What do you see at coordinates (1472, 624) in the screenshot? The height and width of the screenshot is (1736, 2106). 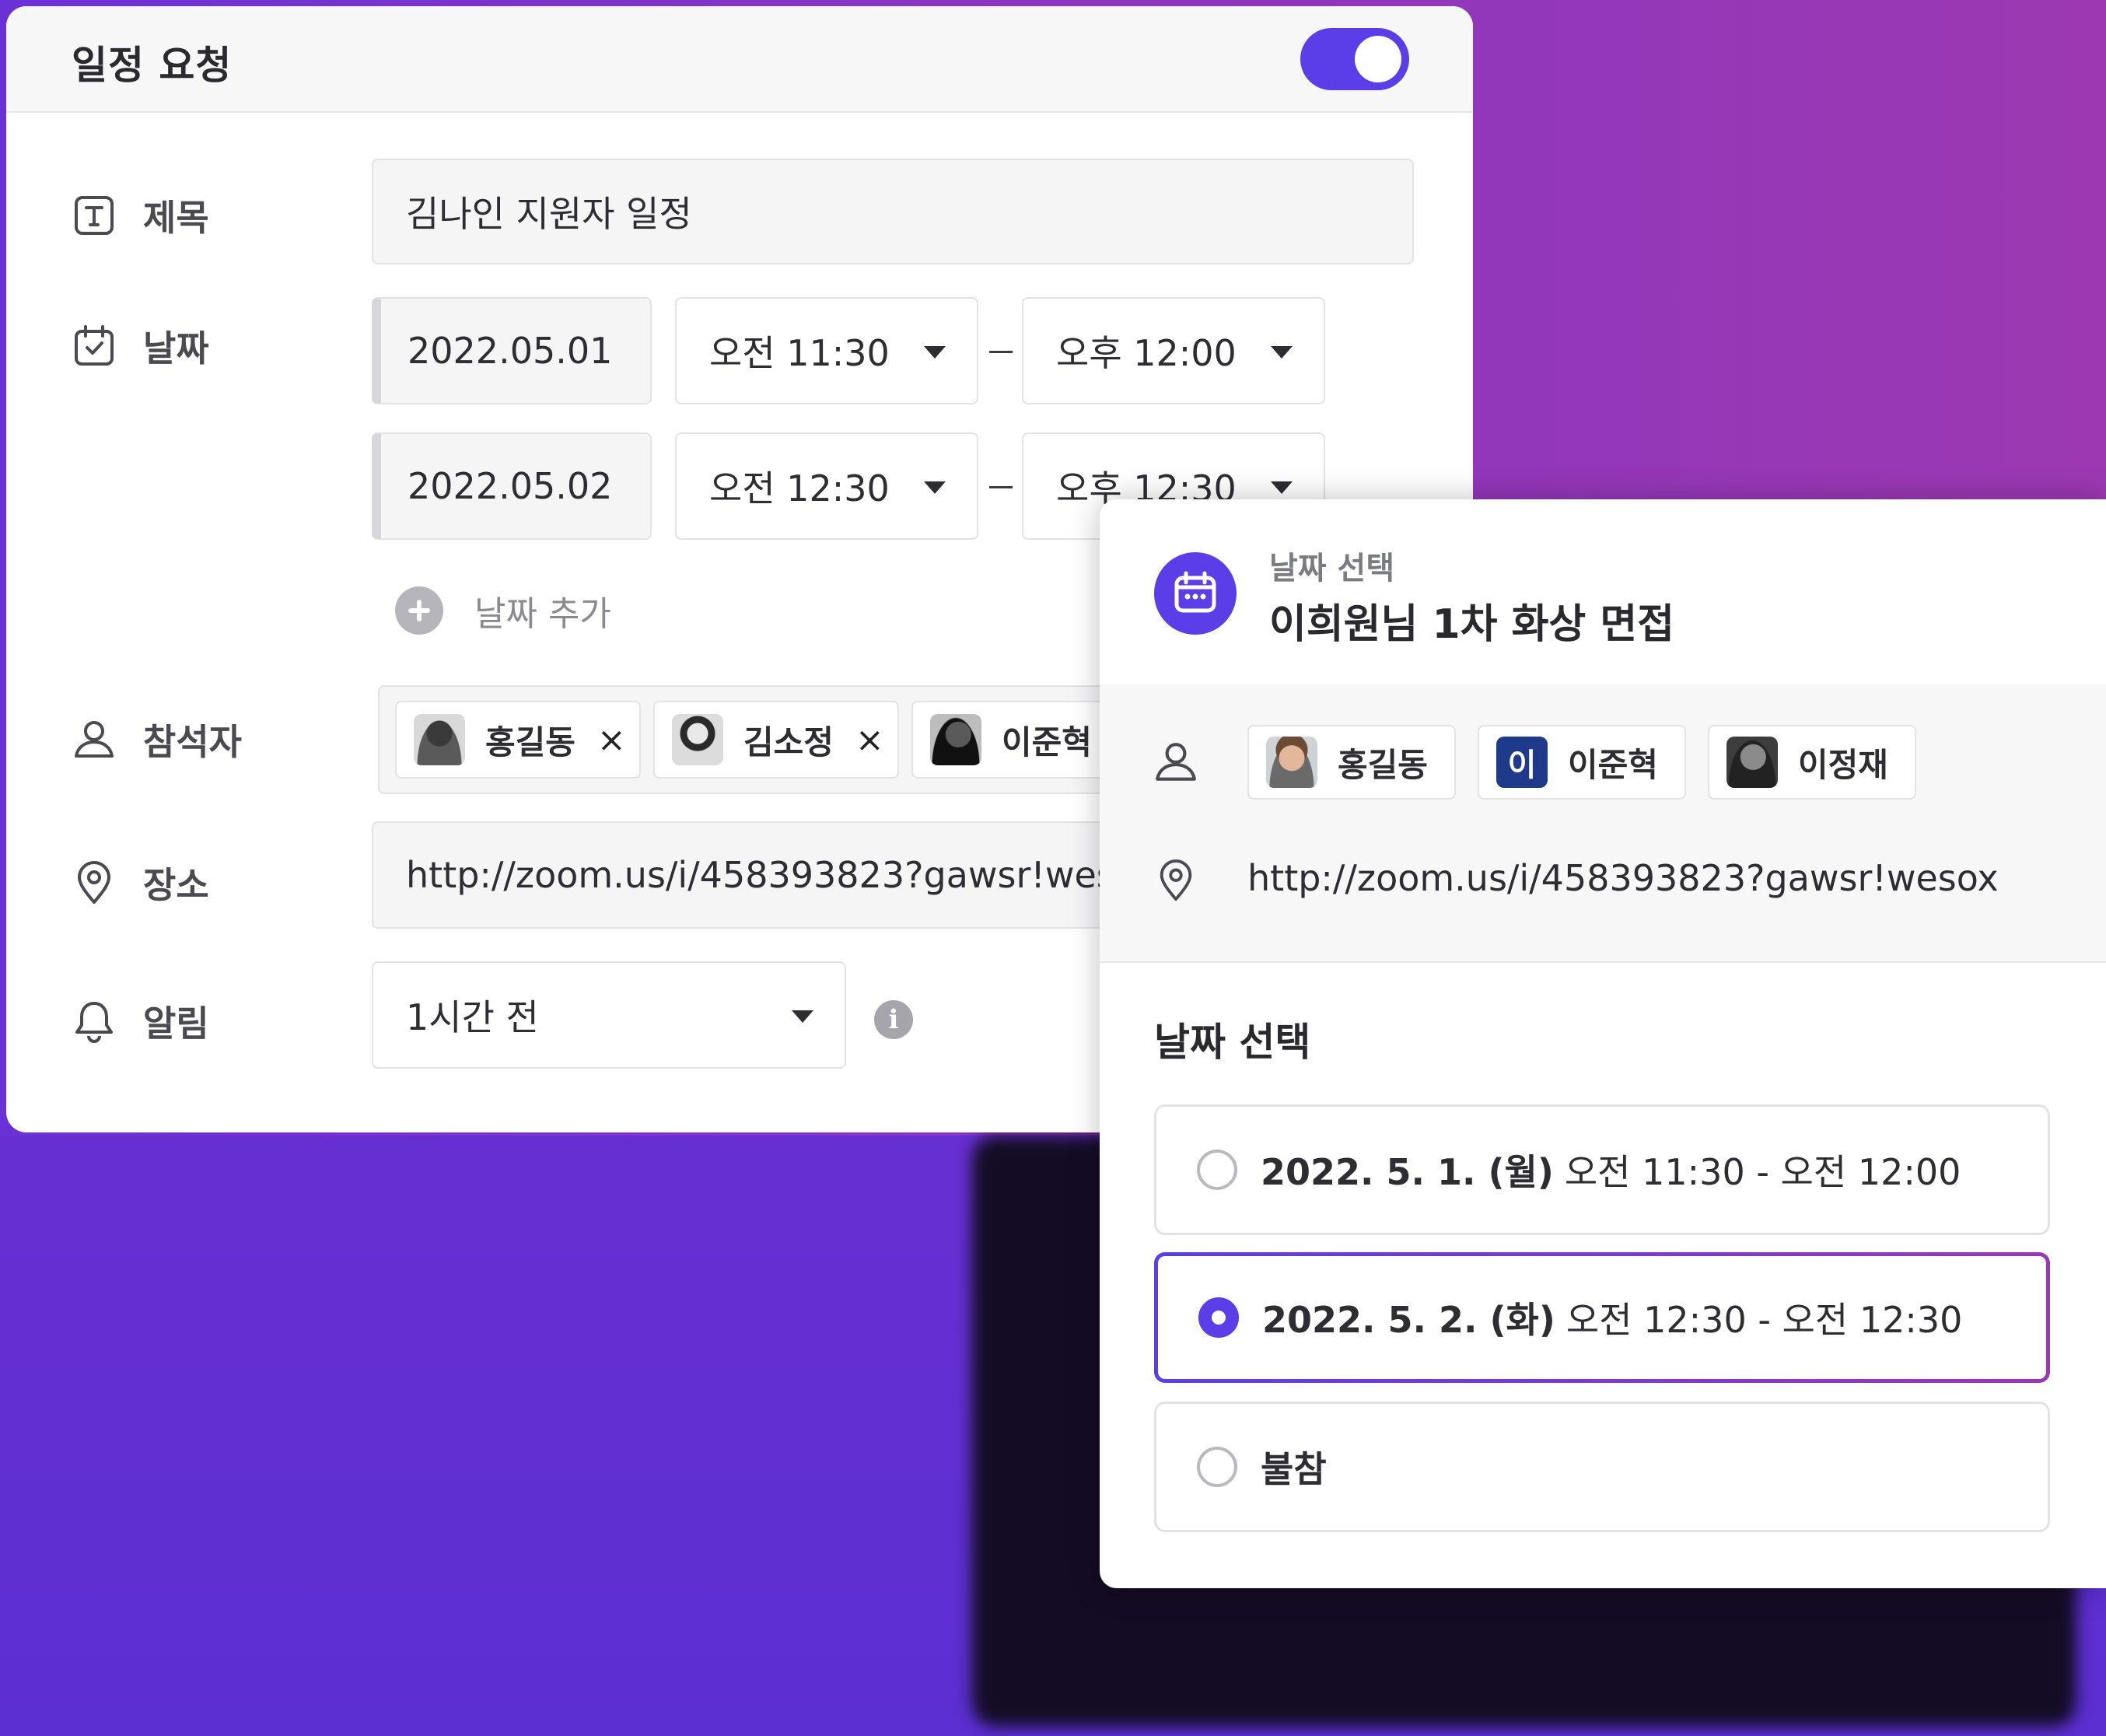 I see `panel-title: 이희원님 1차 화상 면접` at bounding box center [1472, 624].